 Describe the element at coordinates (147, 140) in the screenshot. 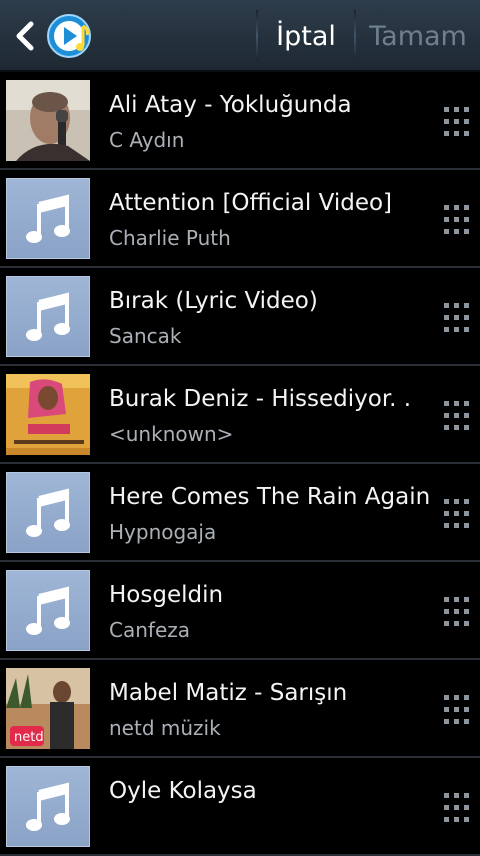

I see `song-artist: C Aydın` at that location.